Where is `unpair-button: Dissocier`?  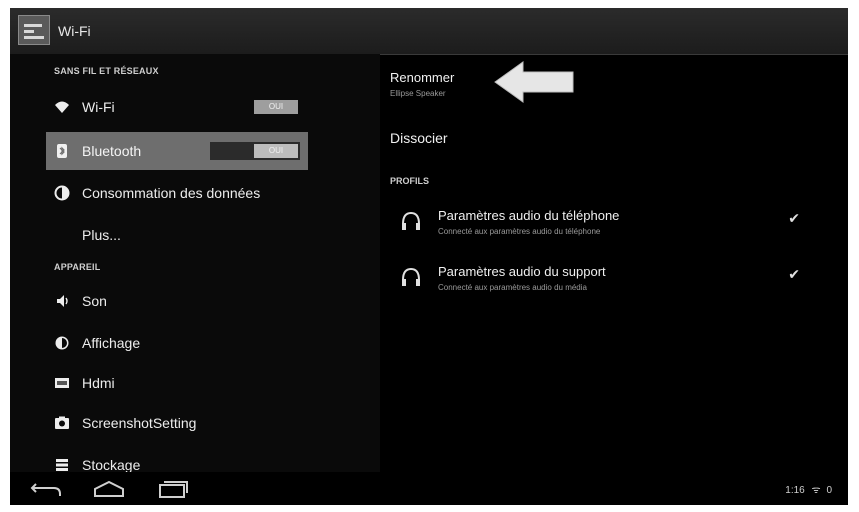 unpair-button: Dissocier is located at coordinates (419, 138).